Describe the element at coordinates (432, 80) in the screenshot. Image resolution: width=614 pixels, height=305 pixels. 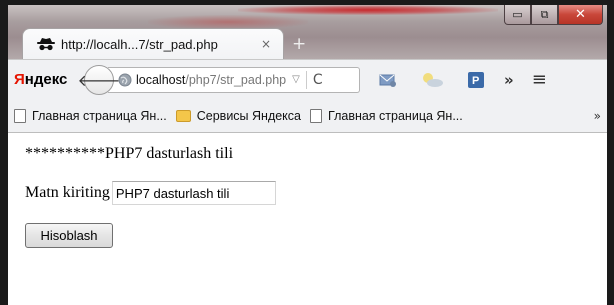
I see `weather-icon` at that location.